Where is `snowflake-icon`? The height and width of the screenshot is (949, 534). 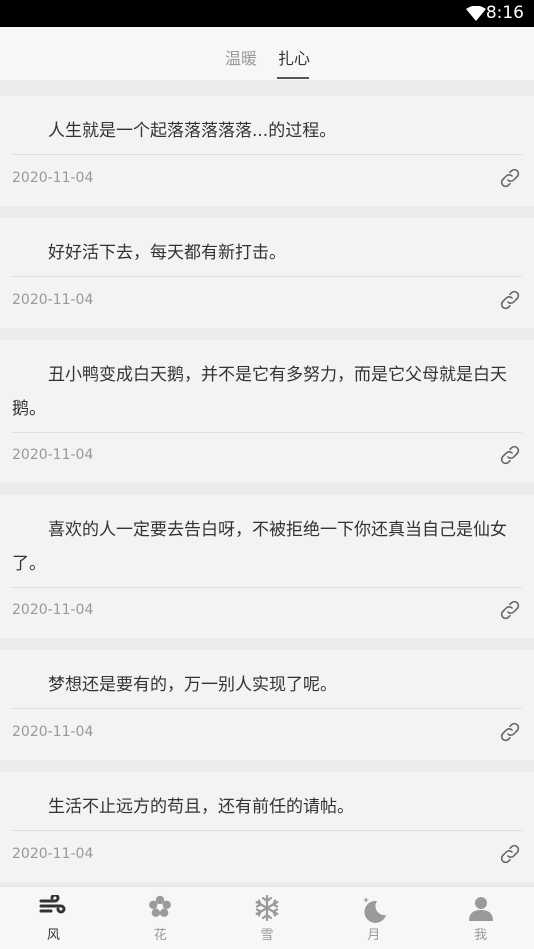 snowflake-icon is located at coordinates (267, 908).